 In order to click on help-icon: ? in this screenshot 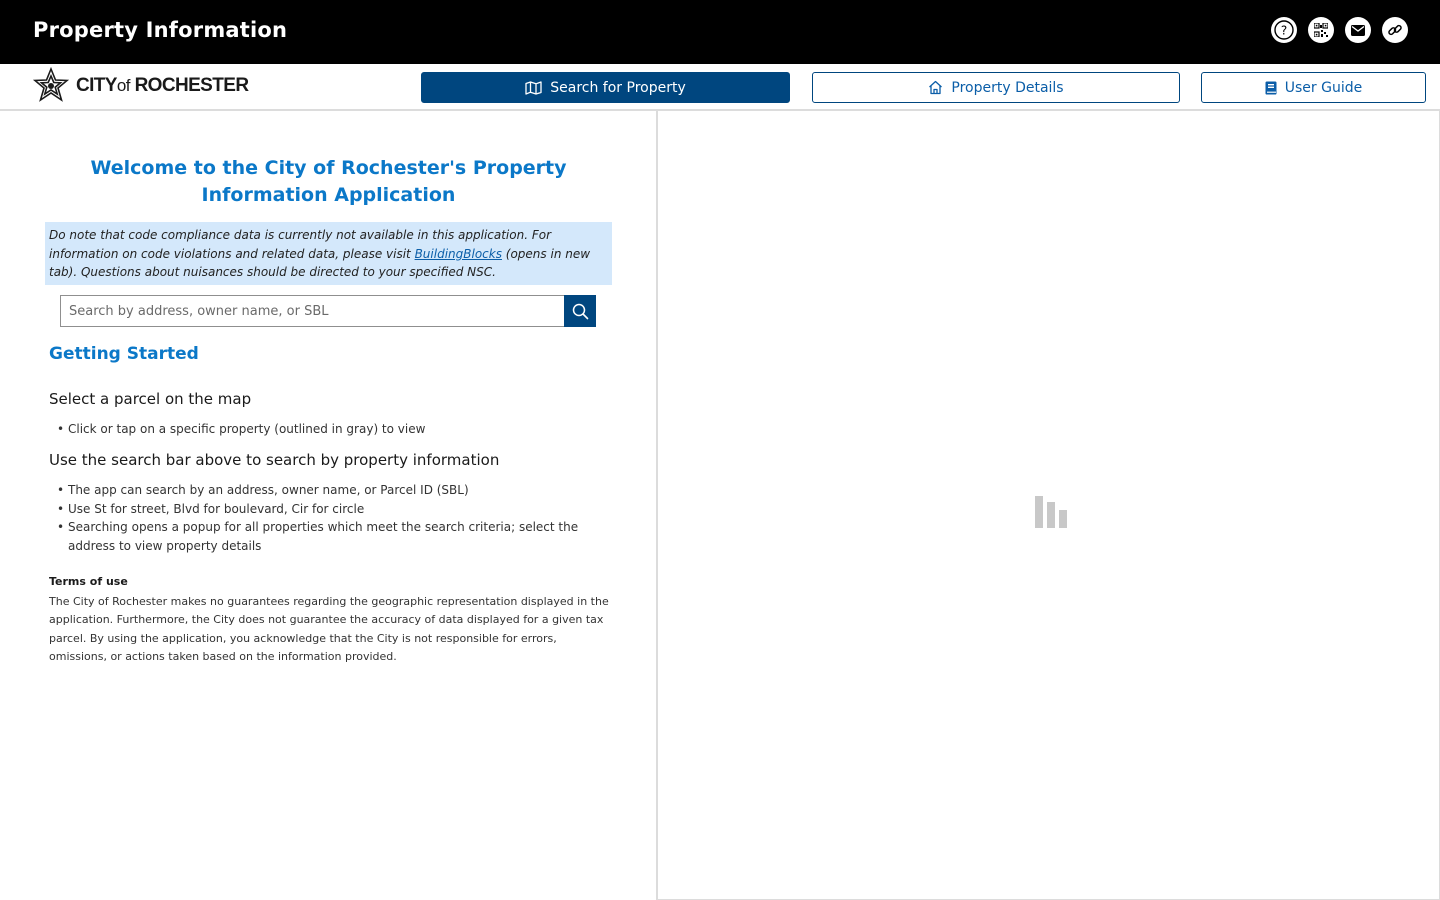, I will do `click(1284, 30)`.